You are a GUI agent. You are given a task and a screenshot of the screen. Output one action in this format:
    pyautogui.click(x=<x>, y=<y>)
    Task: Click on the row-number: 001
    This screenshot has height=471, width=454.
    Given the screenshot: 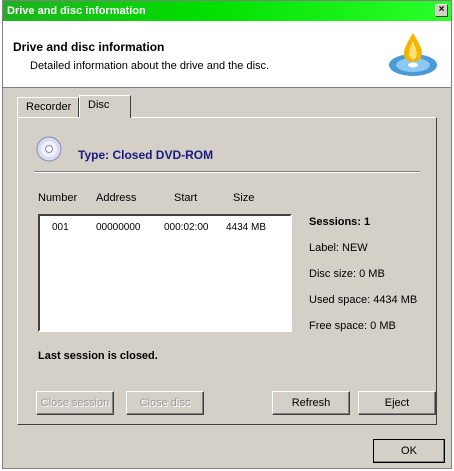 What is the action you would take?
    pyautogui.click(x=60, y=227)
    